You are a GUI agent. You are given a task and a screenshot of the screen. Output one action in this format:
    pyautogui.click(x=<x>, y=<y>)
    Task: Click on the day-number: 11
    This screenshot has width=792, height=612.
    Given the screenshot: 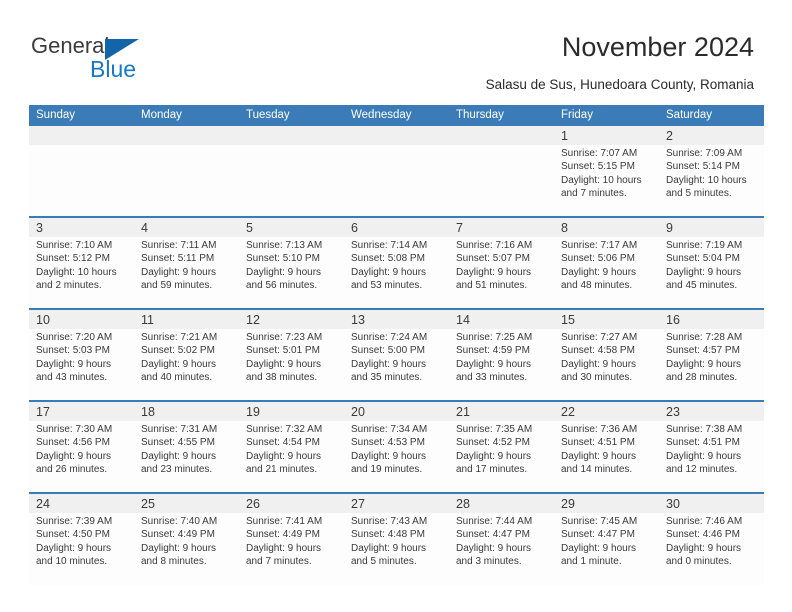 What is the action you would take?
    pyautogui.click(x=186, y=318)
    